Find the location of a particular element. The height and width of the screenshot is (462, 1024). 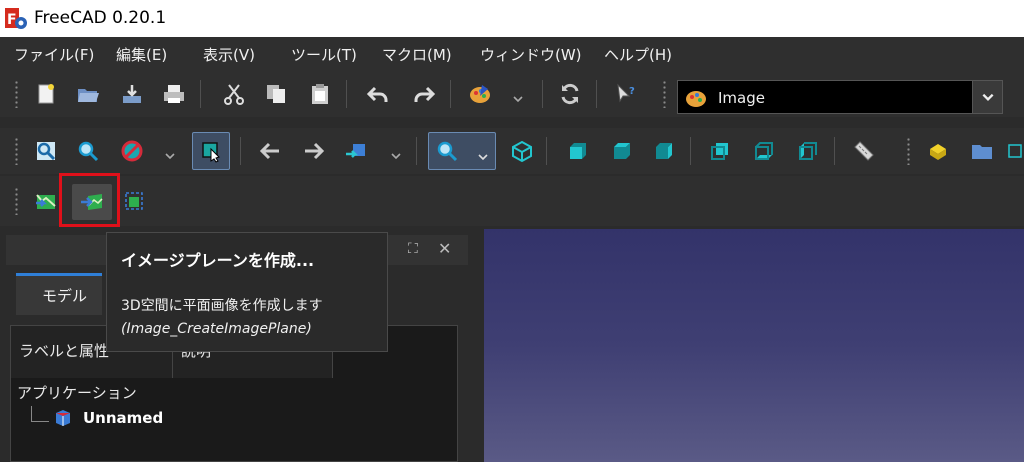

refresh-button is located at coordinates (570, 94).